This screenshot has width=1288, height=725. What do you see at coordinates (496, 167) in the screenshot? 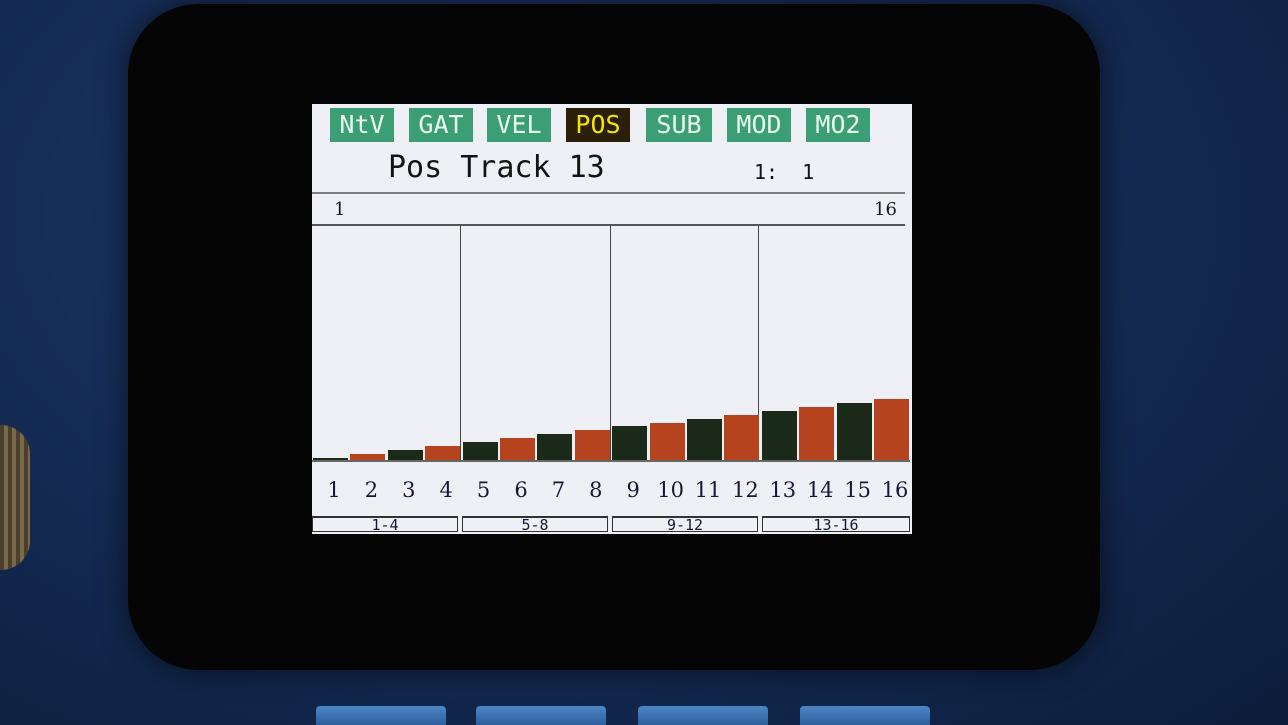
I see `page-title: Pos Track 13` at bounding box center [496, 167].